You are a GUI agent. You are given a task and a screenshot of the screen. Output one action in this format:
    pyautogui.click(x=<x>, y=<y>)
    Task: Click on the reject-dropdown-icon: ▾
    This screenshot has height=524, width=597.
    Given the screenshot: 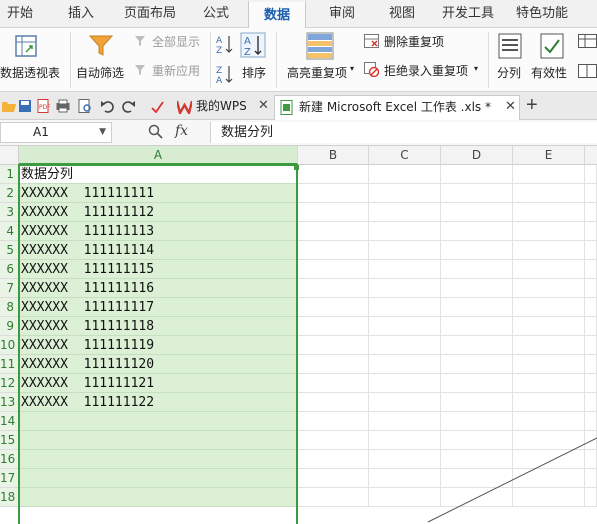 What is the action you would take?
    pyautogui.click(x=476, y=68)
    